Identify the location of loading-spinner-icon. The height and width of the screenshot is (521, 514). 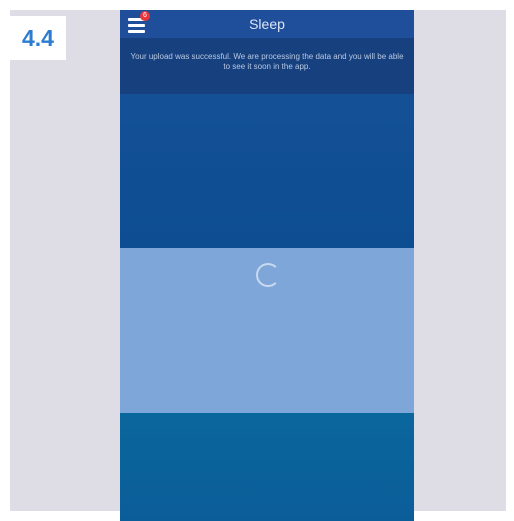
(268, 275).